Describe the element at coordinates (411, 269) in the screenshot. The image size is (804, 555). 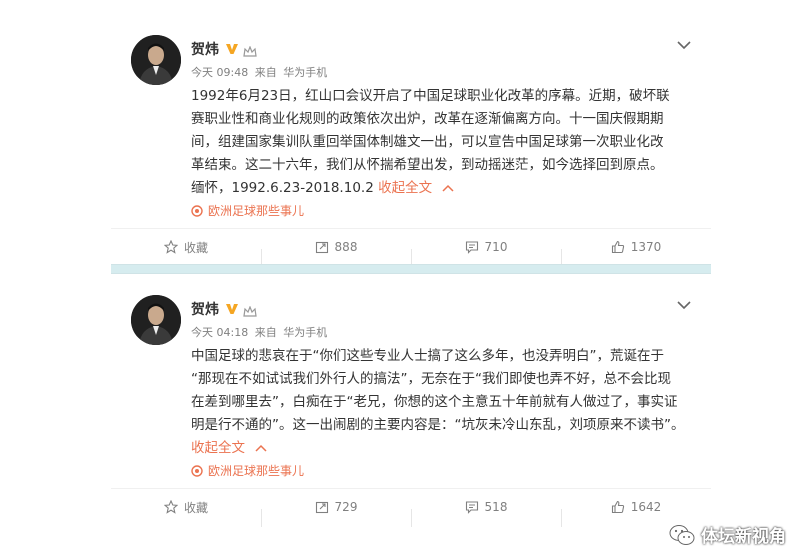
I see `post-separator` at that location.